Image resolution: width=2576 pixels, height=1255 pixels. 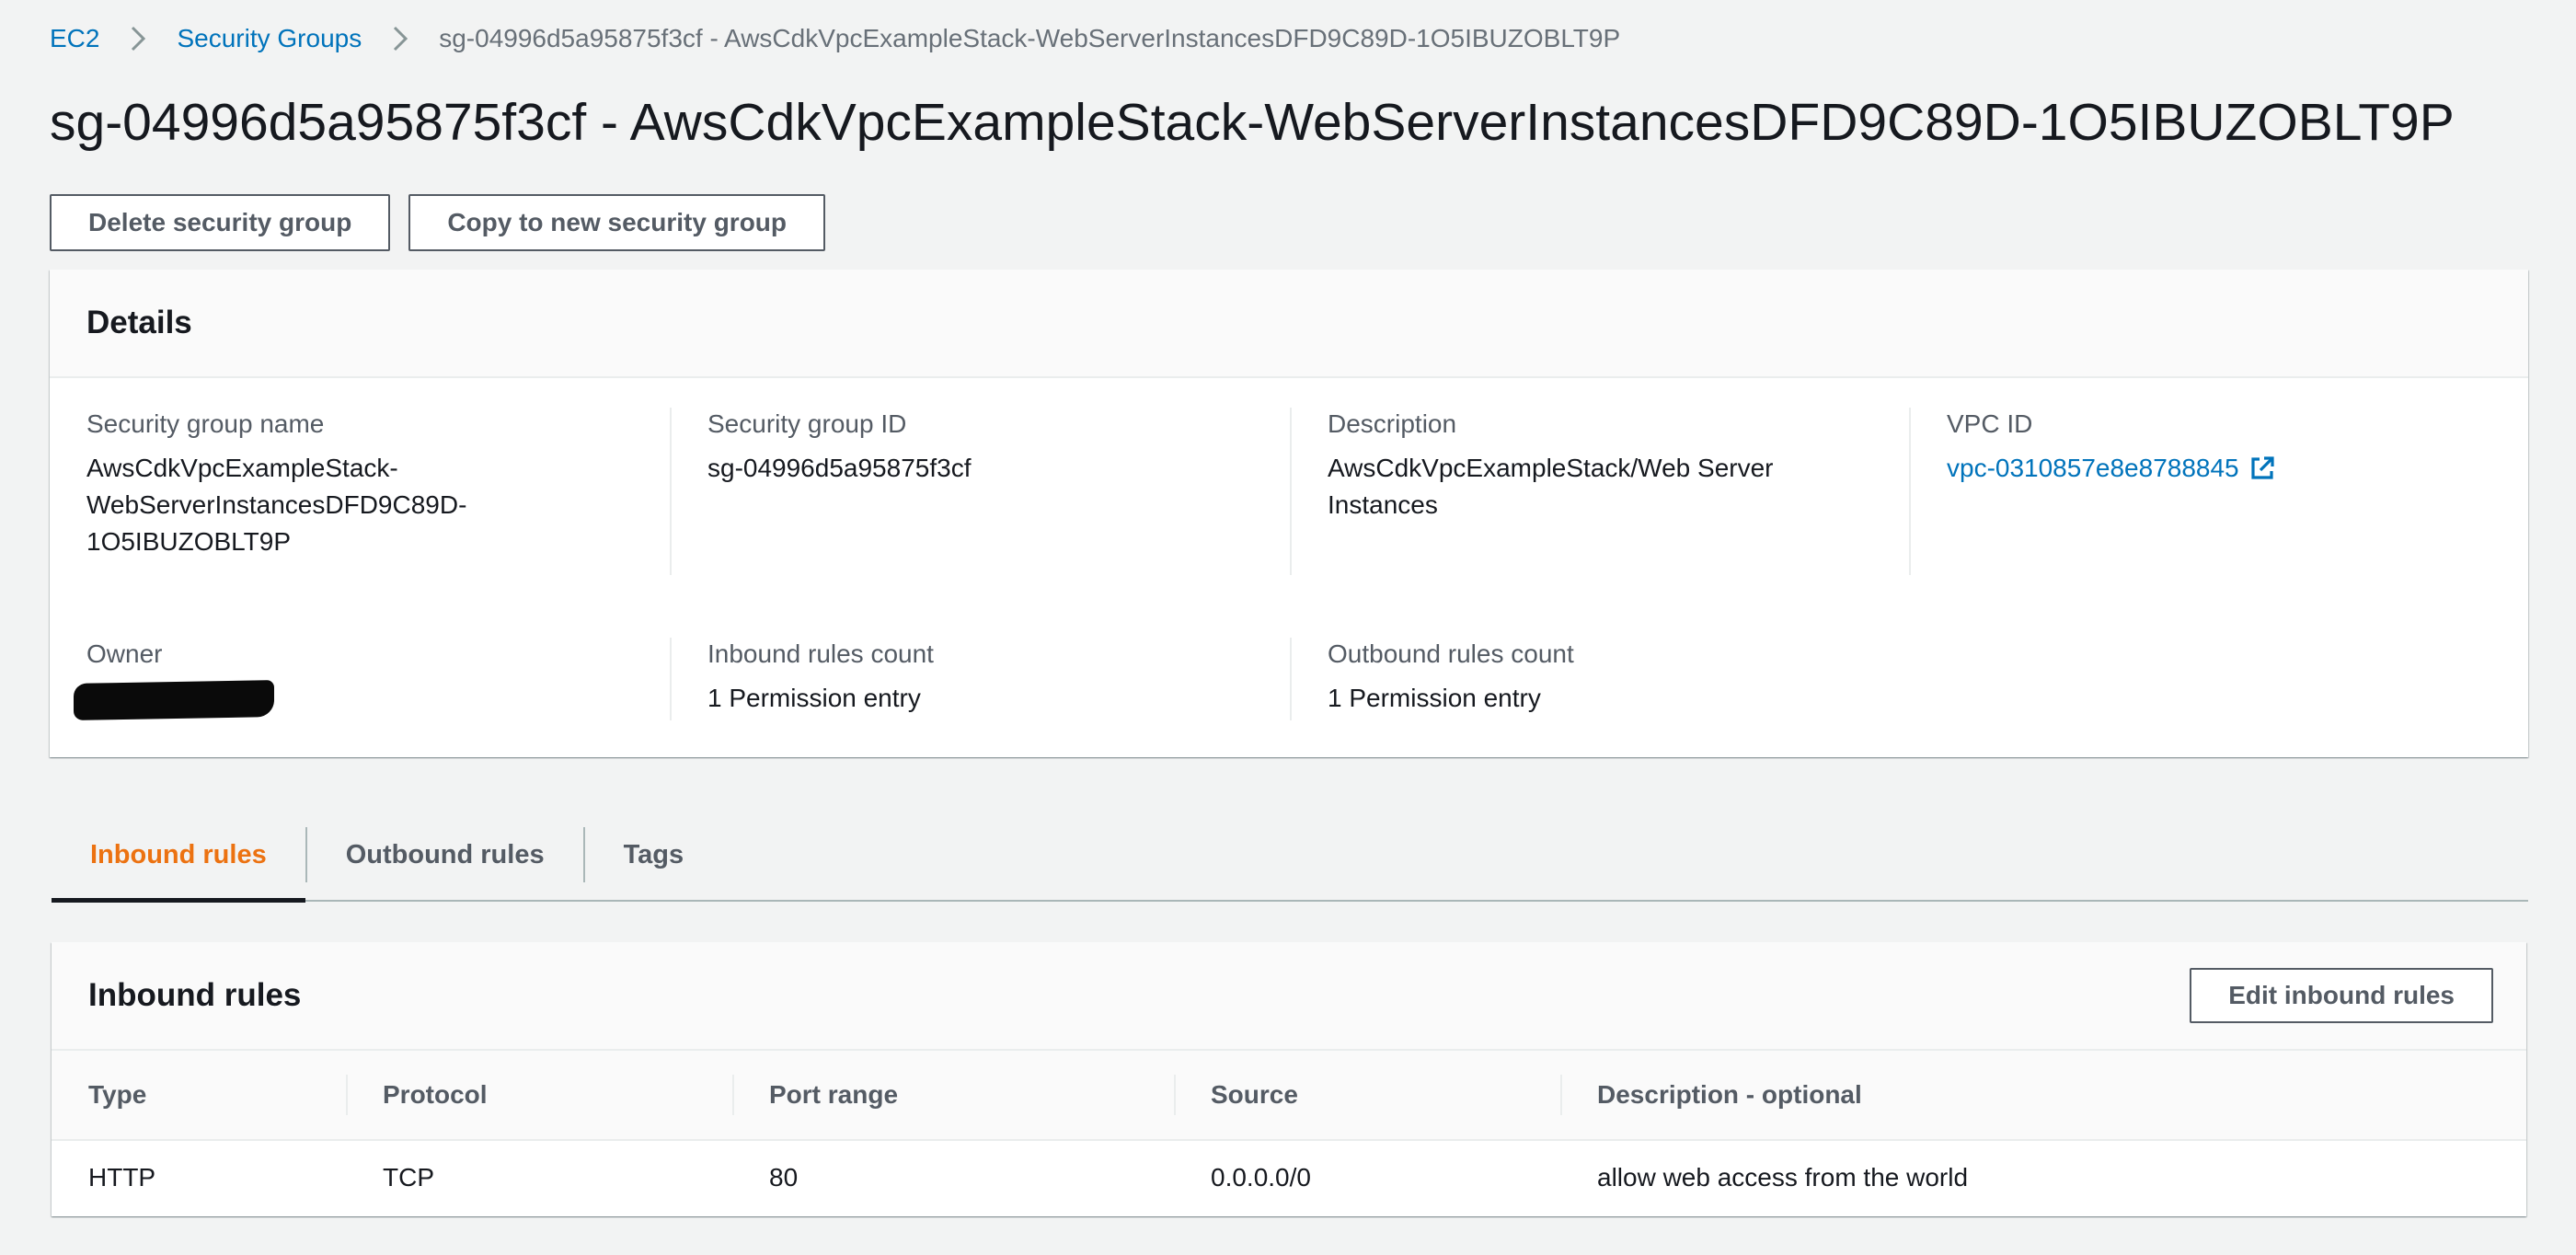 What do you see at coordinates (178, 856) in the screenshot?
I see `tab-inbound-rules: Inbound rules` at bounding box center [178, 856].